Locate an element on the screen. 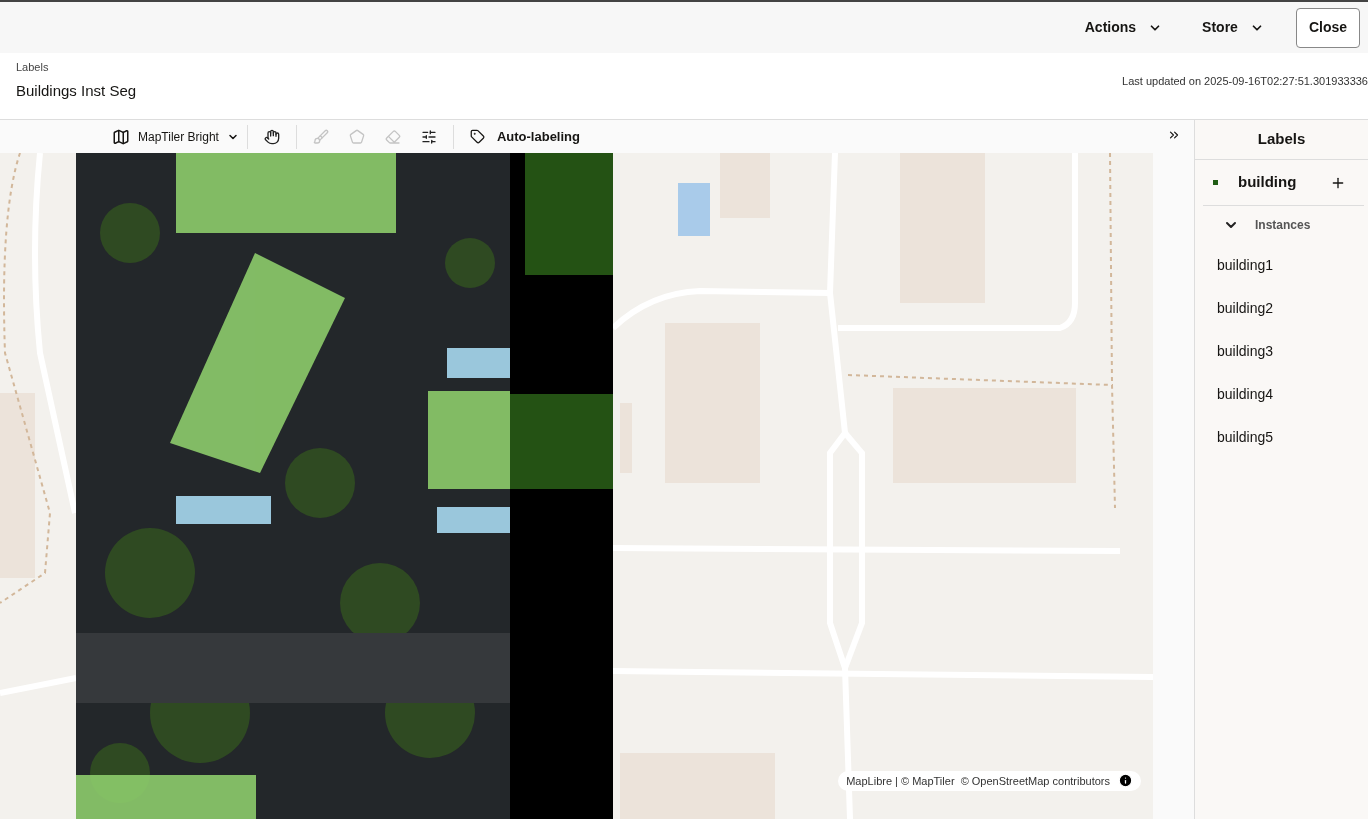 The width and height of the screenshot is (1368, 819). menu-button: Store is located at coordinates (1233, 27).